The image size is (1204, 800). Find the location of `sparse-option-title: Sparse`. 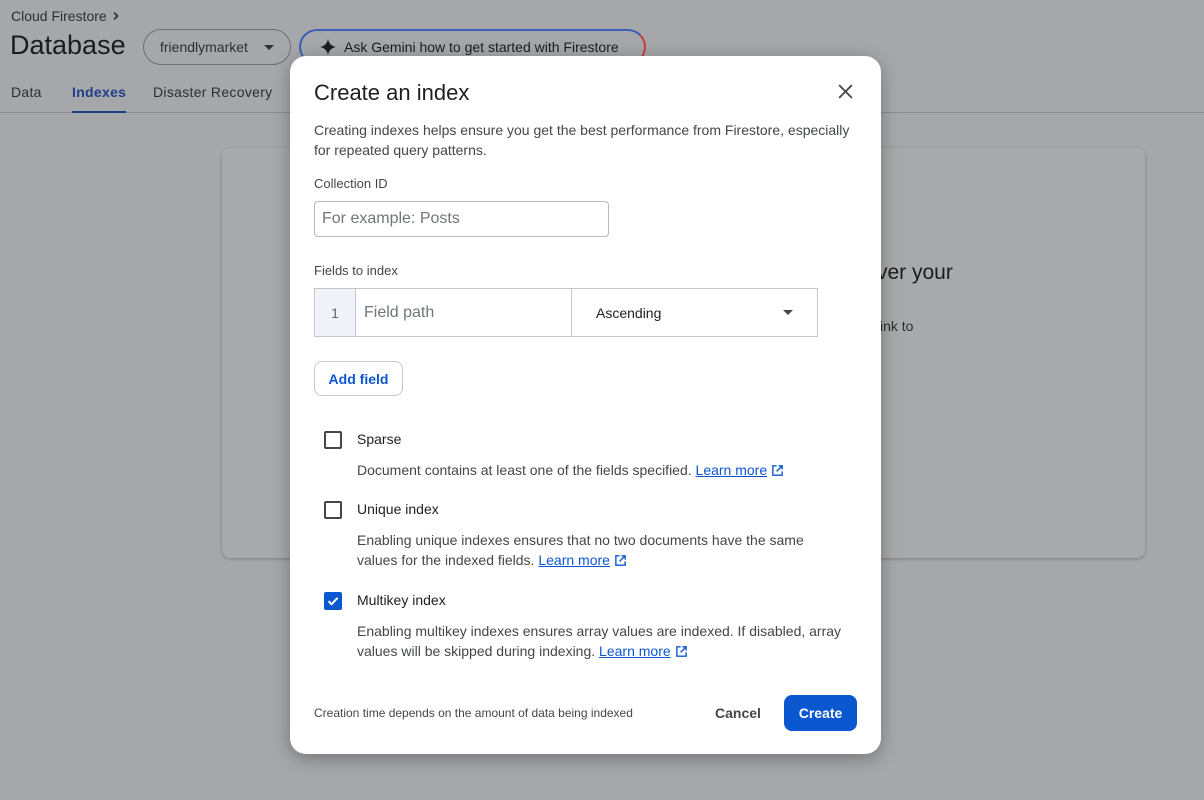

sparse-option-title: Sparse is located at coordinates (379, 439).